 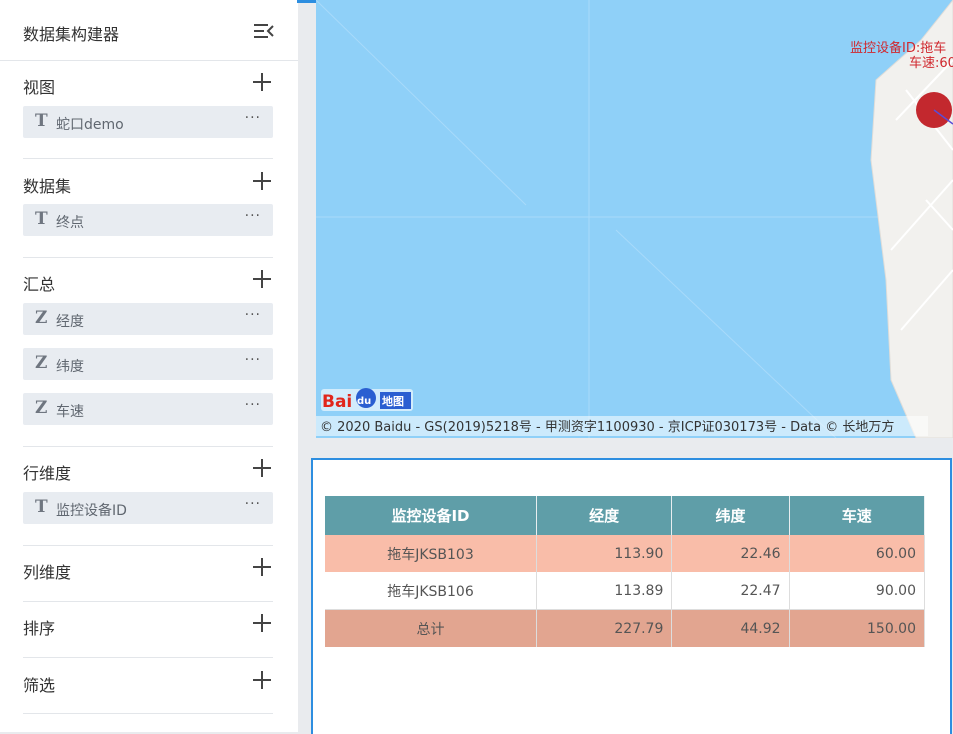 I want to click on cell-latitude: 22.46, so click(x=730, y=553).